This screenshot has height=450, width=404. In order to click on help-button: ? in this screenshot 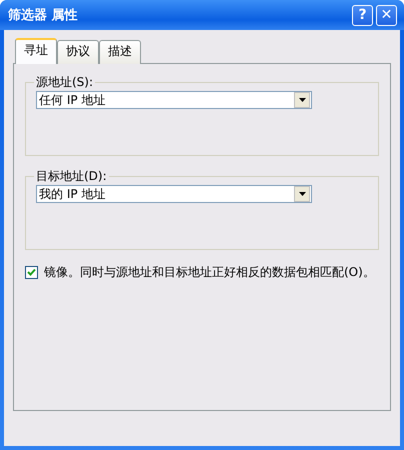, I will do `click(362, 15)`.